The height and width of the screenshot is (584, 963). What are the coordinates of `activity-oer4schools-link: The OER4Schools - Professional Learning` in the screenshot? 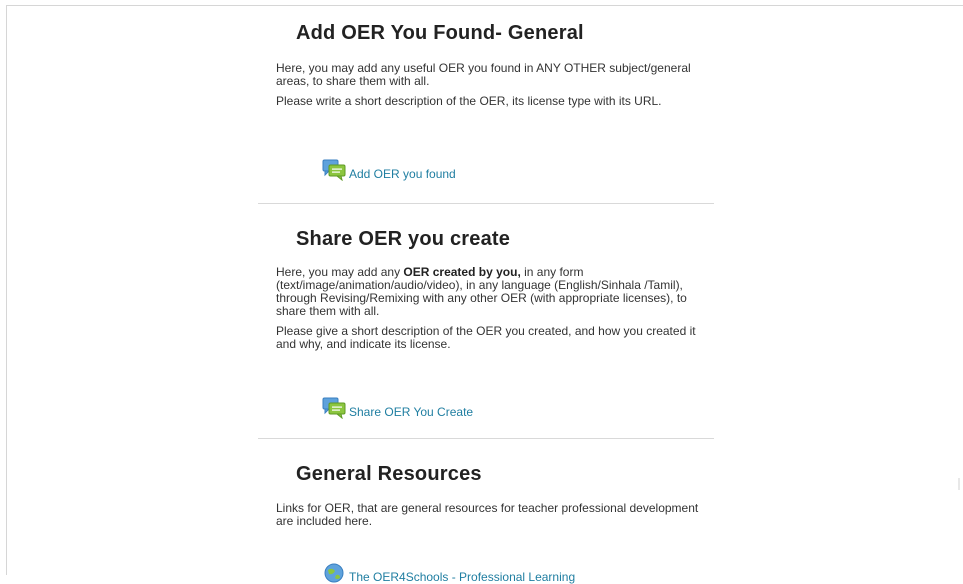 It's located at (448, 573).